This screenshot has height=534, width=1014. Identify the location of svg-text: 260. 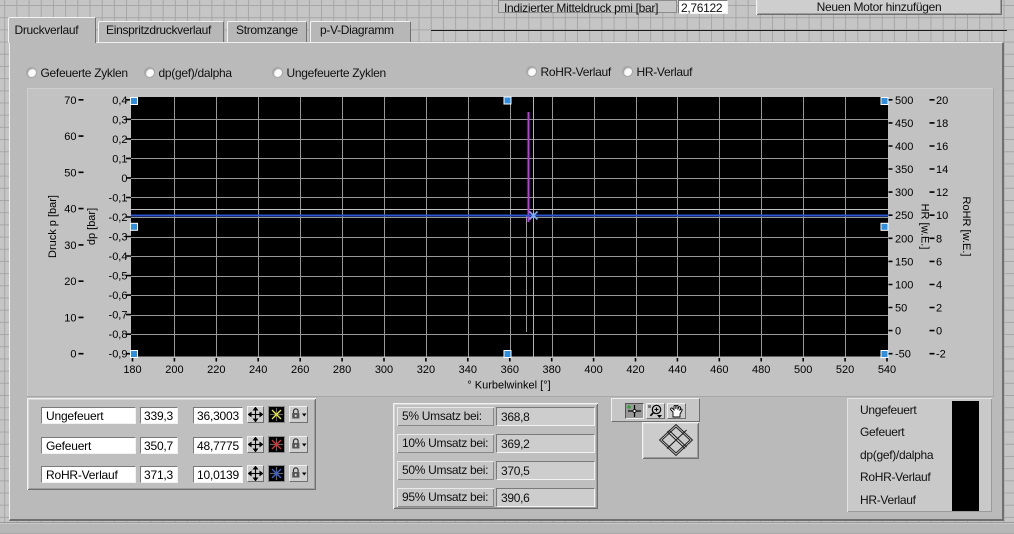
(300, 370).